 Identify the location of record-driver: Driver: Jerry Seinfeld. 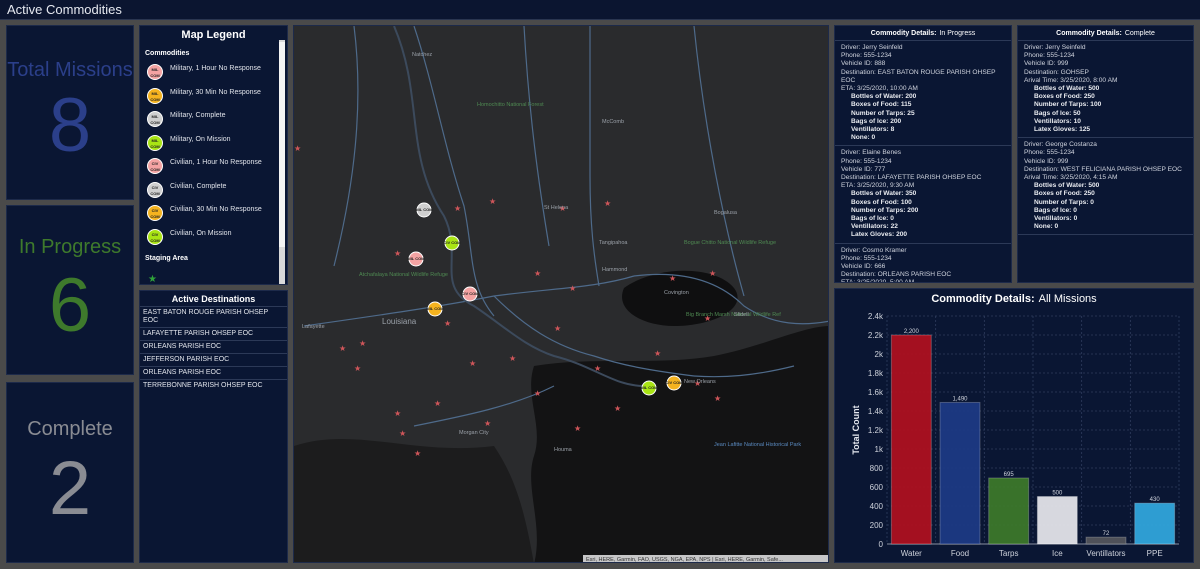
(1055, 47).